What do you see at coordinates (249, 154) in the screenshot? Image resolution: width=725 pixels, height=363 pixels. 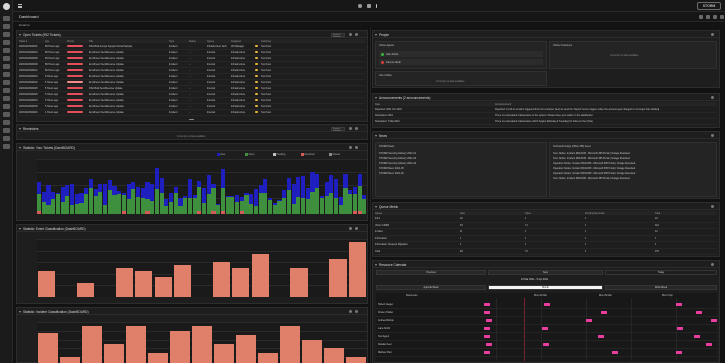 I see `legend-item: Open` at bounding box center [249, 154].